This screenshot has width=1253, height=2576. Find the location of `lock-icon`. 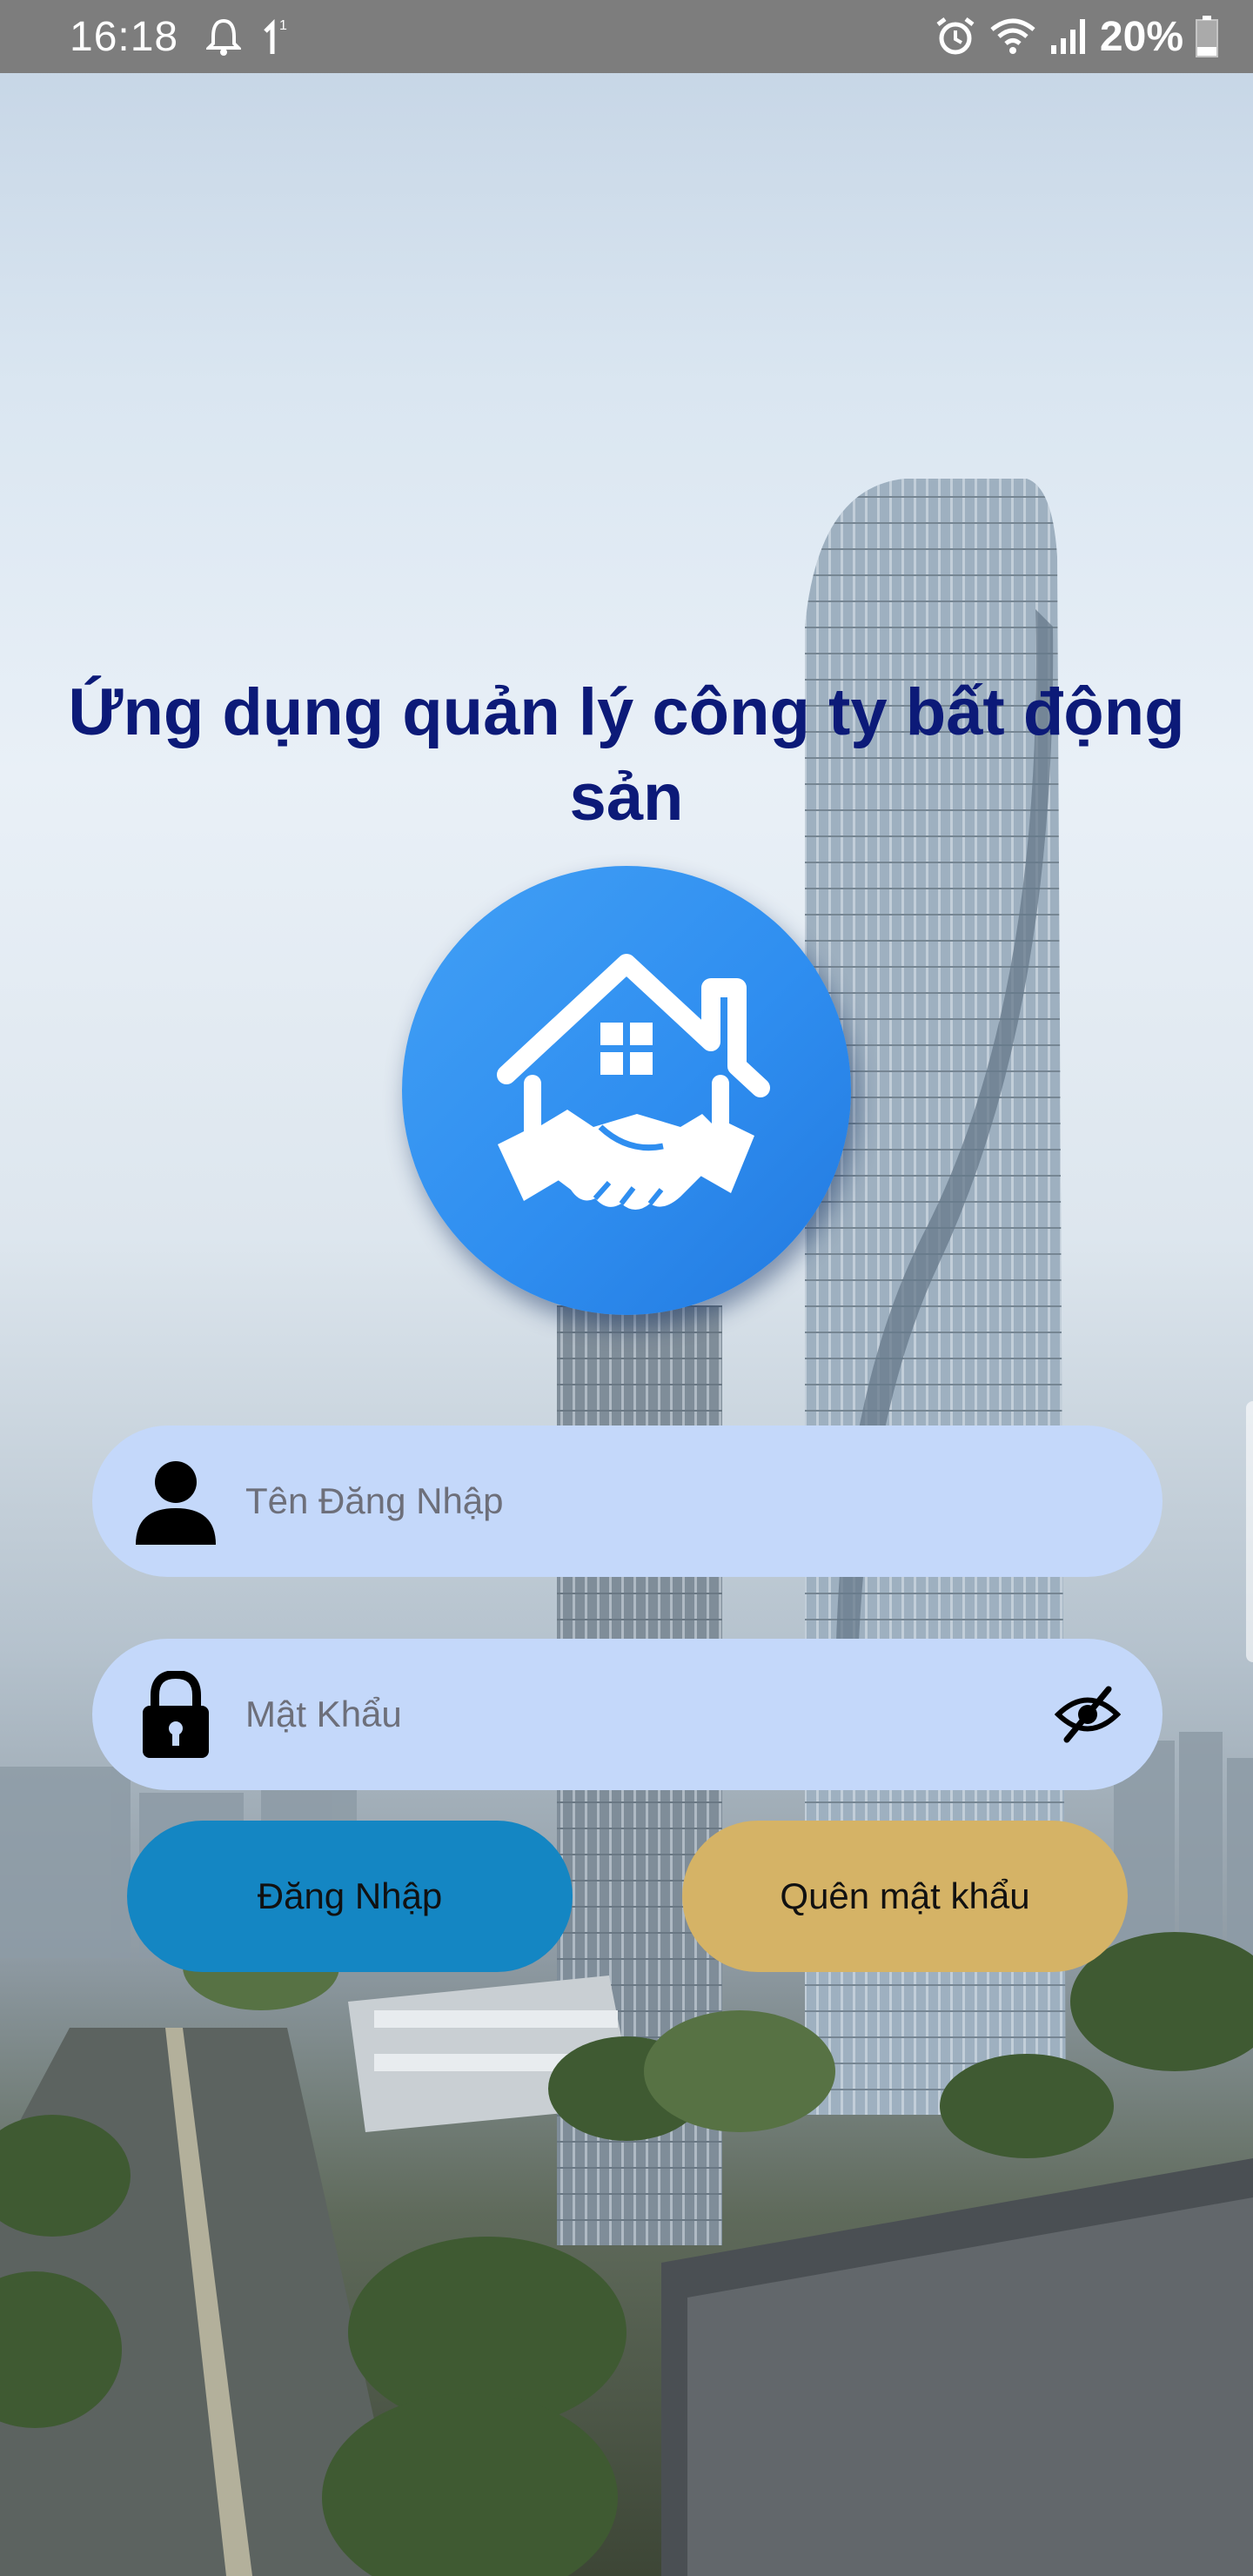

lock-icon is located at coordinates (176, 1714).